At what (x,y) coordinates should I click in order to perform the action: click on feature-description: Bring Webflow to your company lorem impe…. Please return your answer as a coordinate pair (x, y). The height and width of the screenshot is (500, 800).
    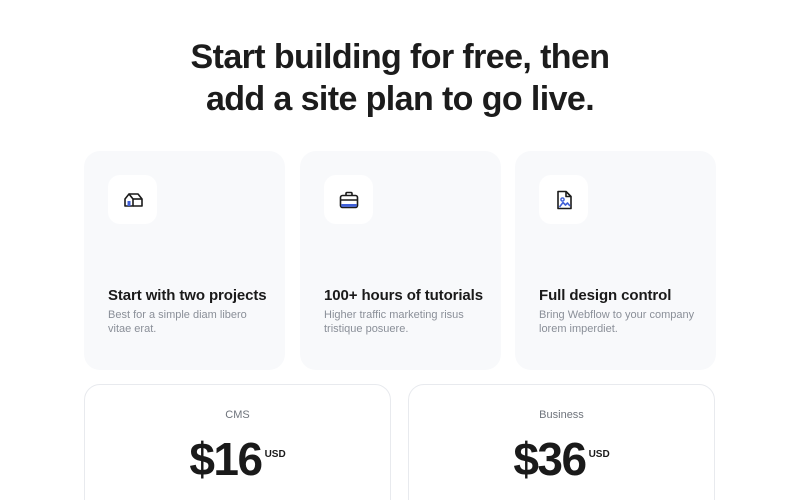
    Looking at the image, I should click on (617, 322).